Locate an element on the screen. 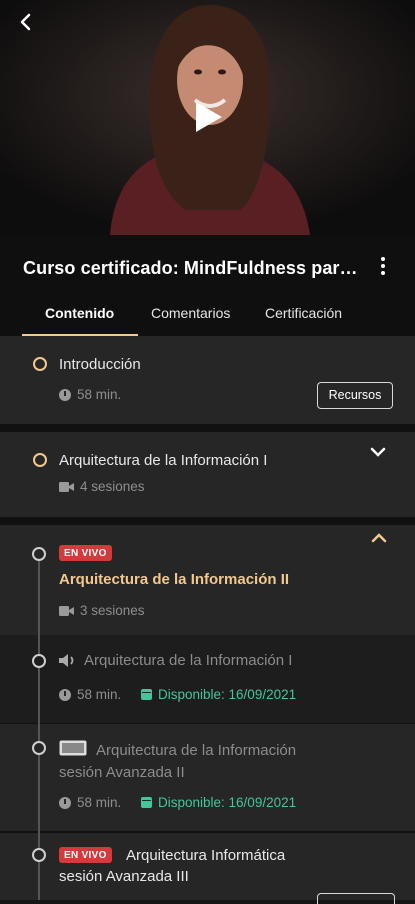 This screenshot has width=415, height=904. module-title: Arquitectura de la Información I is located at coordinates (163, 460).